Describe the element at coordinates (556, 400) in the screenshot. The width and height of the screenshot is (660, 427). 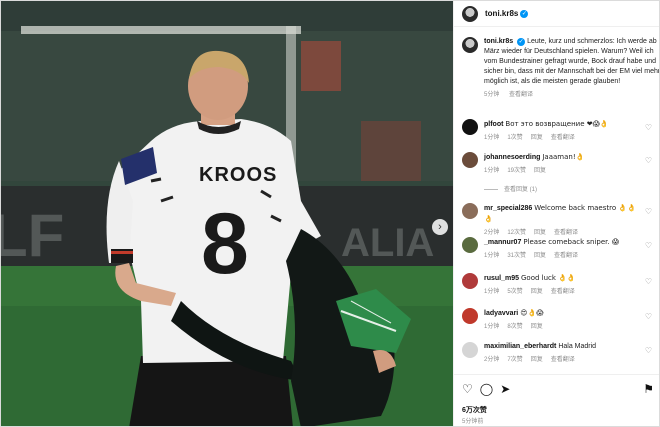
I see `post-actions-bar: ♡ ◯ ➤ ⚑ 6万次赞 5分钟前` at that location.